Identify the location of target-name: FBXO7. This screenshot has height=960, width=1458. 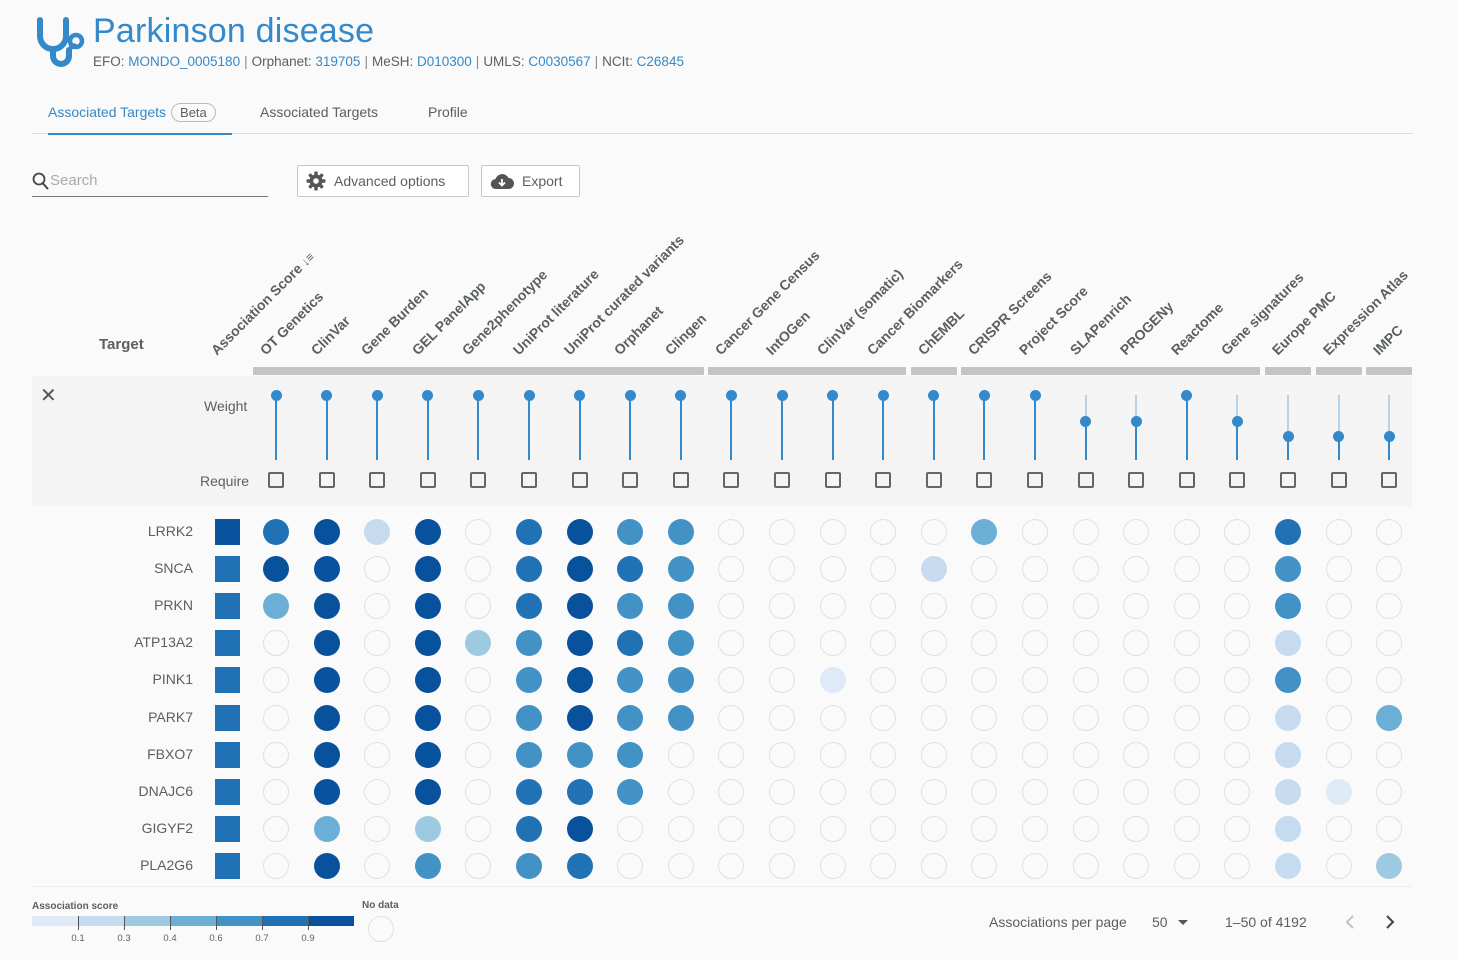
(143, 754).